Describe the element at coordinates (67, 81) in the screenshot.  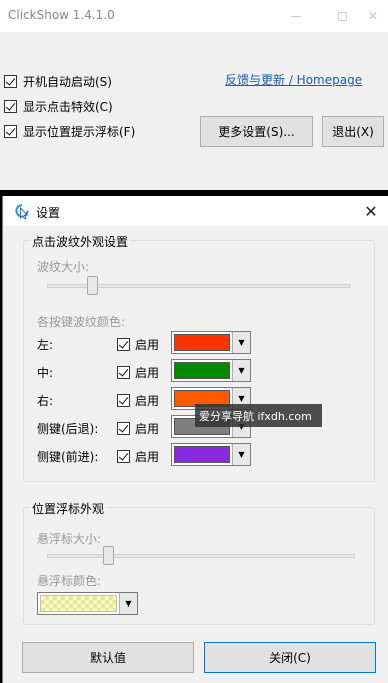
I see `autostart-label: 开机自动启动(S)` at that location.